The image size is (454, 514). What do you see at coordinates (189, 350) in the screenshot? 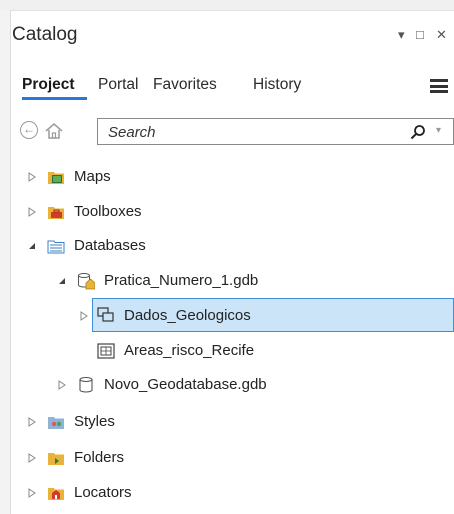
I see `tree-item-label: Areas_risco_Recife` at bounding box center [189, 350].